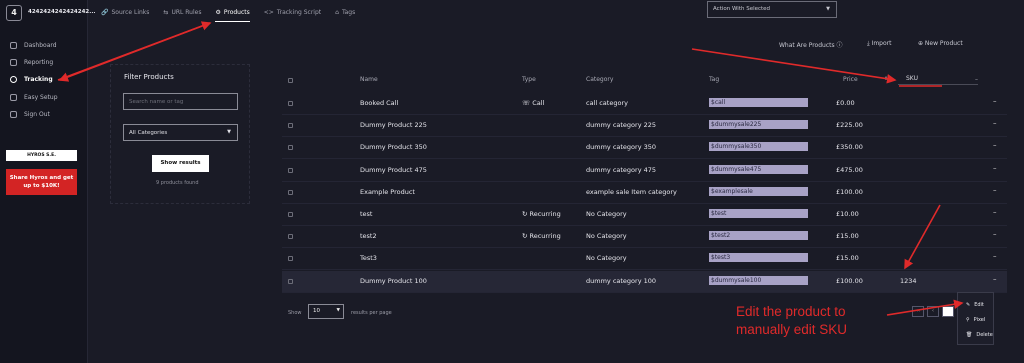 This screenshot has width=1024, height=363. Describe the element at coordinates (850, 79) in the screenshot. I see `header-price: Price` at that location.